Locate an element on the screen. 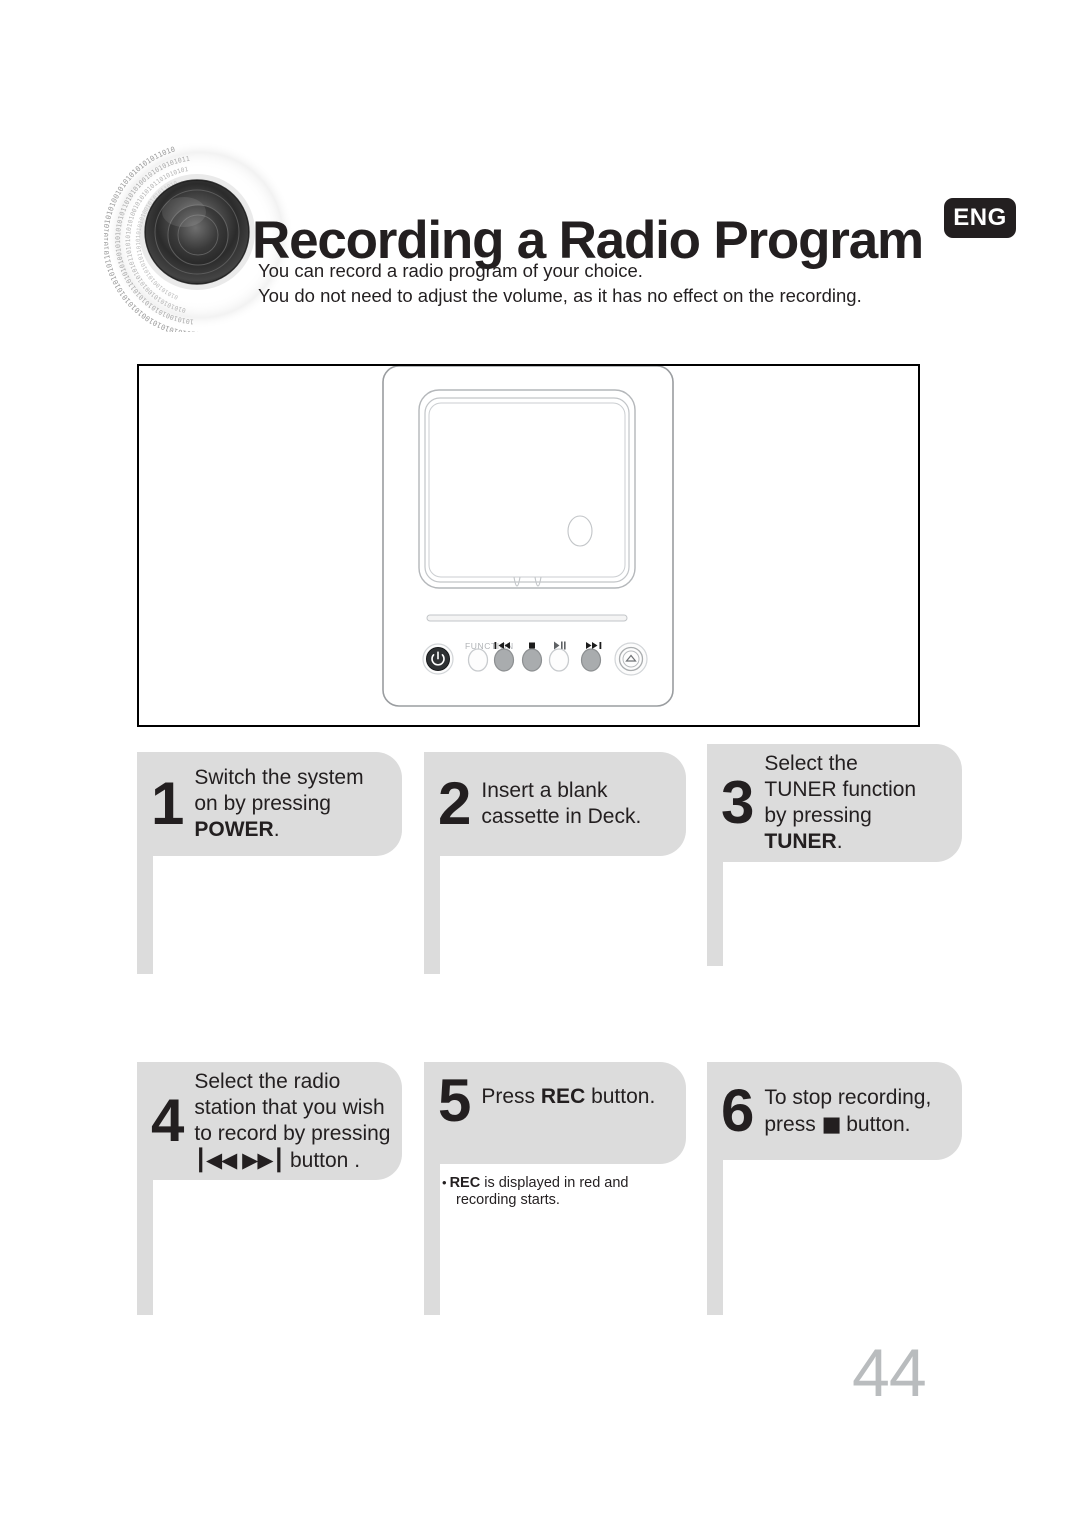 The image size is (1080, 1527). step-3-line-2: TUNER function is located at coordinates (840, 789).